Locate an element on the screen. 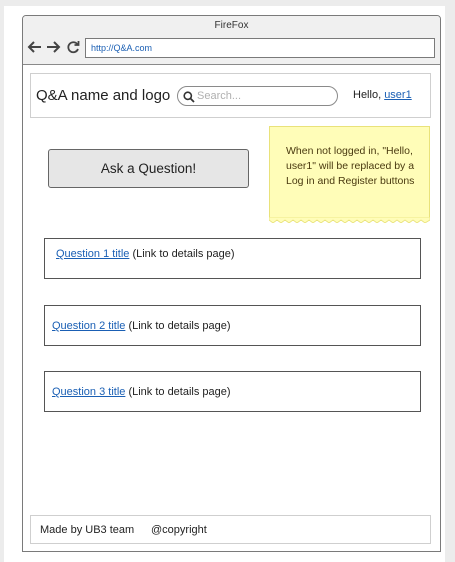 The width and height of the screenshot is (455, 562). browser-titlebar: FireFox http://Q&A.com is located at coordinates (231, 40).